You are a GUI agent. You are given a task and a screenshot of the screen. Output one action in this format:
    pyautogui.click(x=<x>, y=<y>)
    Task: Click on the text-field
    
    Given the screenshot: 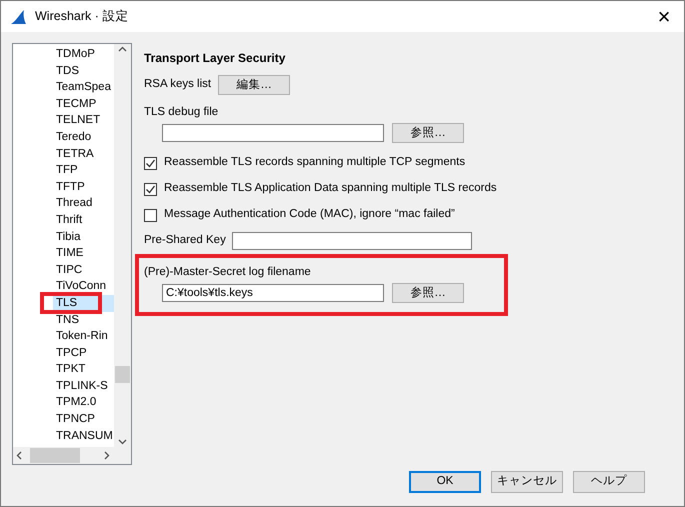 What is the action you would take?
    pyautogui.click(x=352, y=241)
    